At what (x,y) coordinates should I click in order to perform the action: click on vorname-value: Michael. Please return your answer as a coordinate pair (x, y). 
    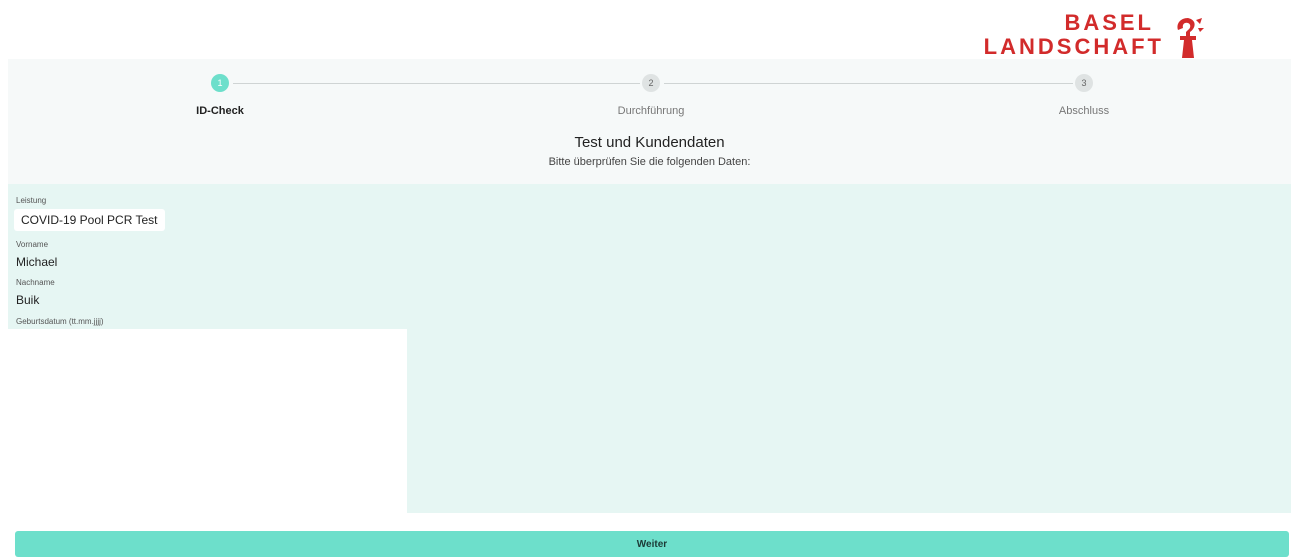
    Looking at the image, I should click on (37, 262).